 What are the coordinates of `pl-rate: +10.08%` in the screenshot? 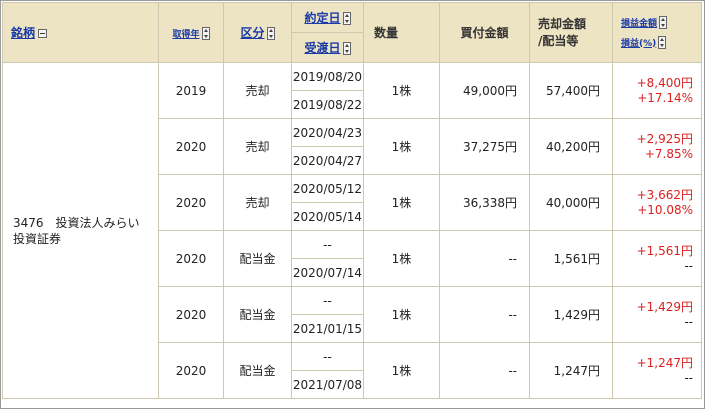 It's located at (665, 209).